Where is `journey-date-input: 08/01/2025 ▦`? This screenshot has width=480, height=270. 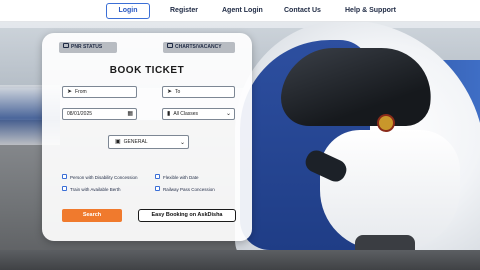 journey-date-input: 08/01/2025 ▦ is located at coordinates (99, 114).